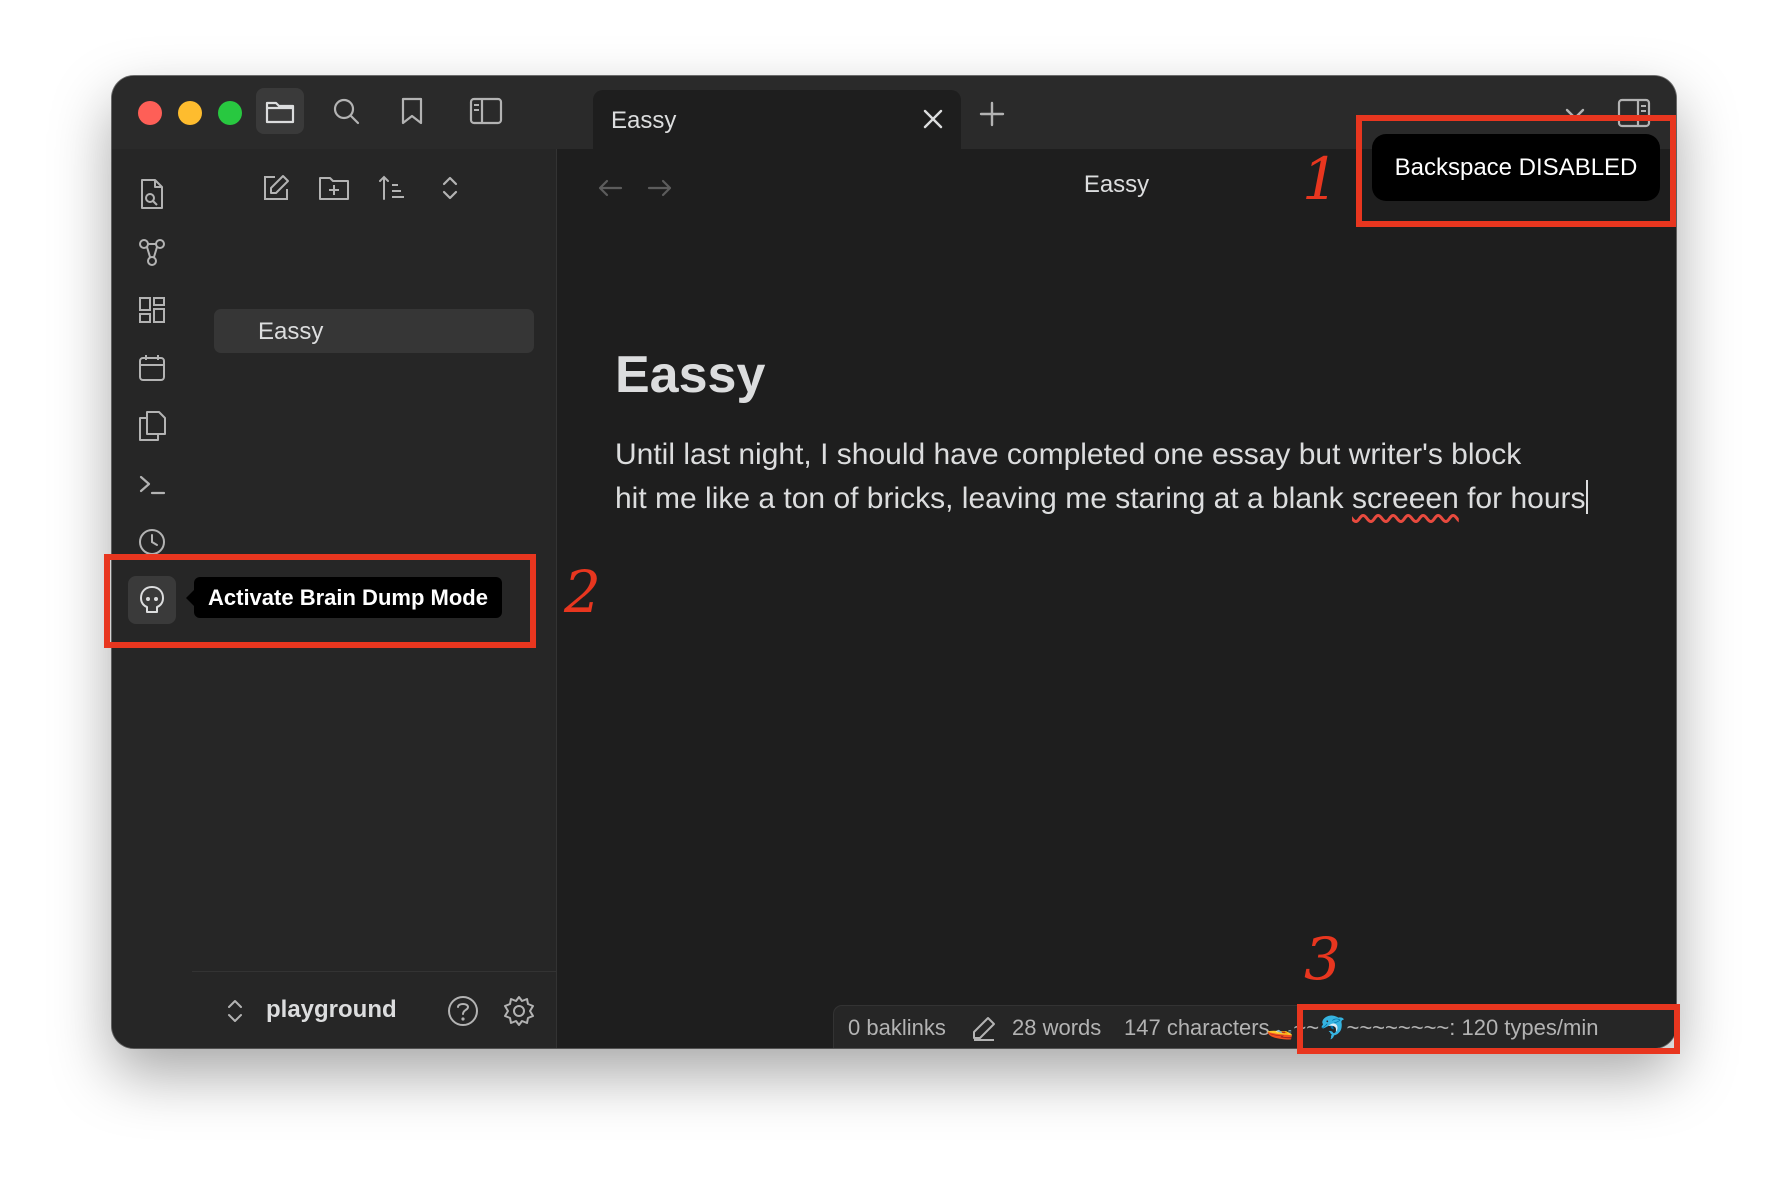 The image size is (1784, 1194). What do you see at coordinates (331, 1010) in the screenshot?
I see `vault-name: playground` at bounding box center [331, 1010].